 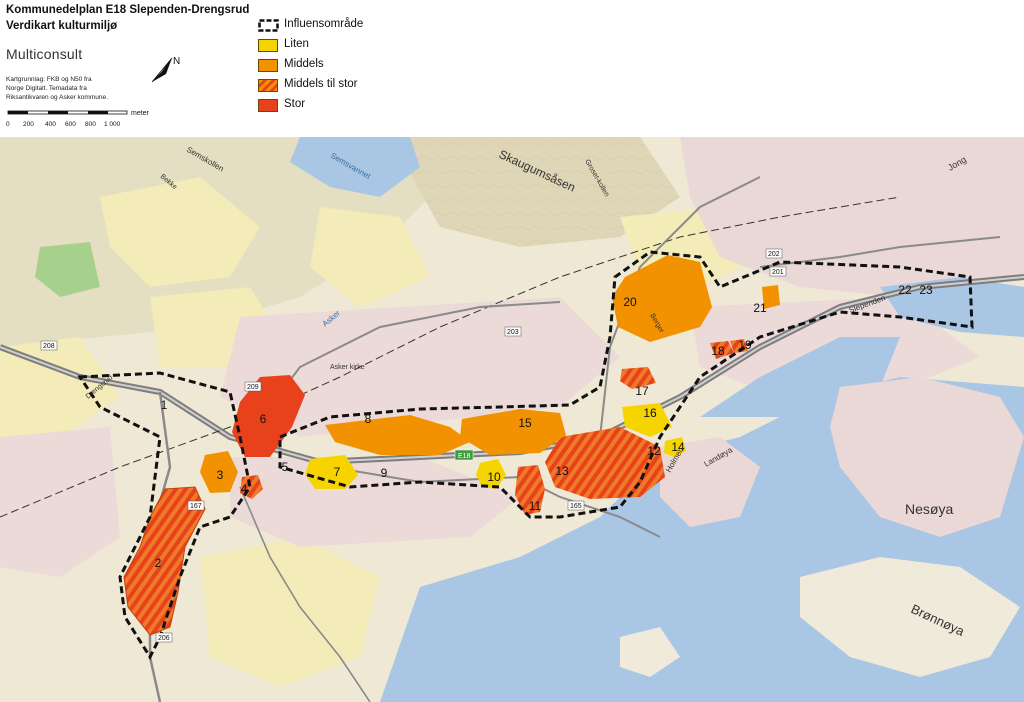 I want to click on road-shield: 203, so click(x=513, y=331).